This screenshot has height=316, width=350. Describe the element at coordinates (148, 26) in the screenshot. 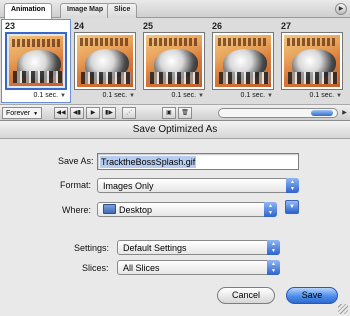

I see `frame-number: 25` at that location.